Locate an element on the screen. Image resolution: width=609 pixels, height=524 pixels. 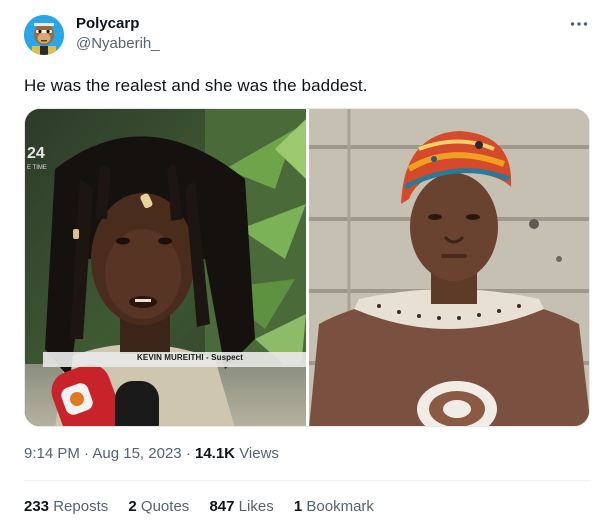
channel-number: 24 is located at coordinates (36, 153).